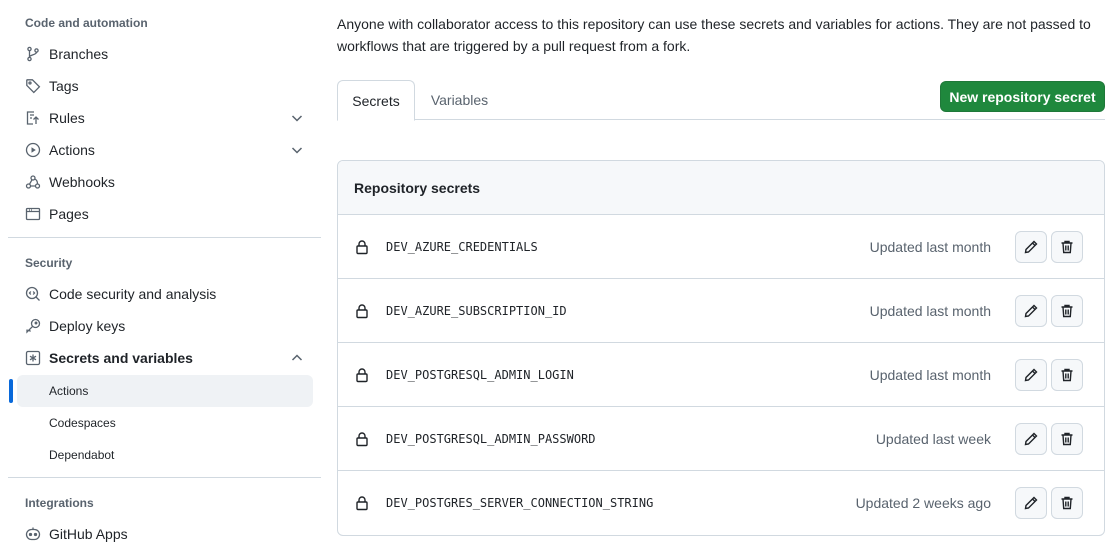 This screenshot has width=1117, height=555. Describe the element at coordinates (33, 294) in the screenshot. I see `codescan-icon` at that location.